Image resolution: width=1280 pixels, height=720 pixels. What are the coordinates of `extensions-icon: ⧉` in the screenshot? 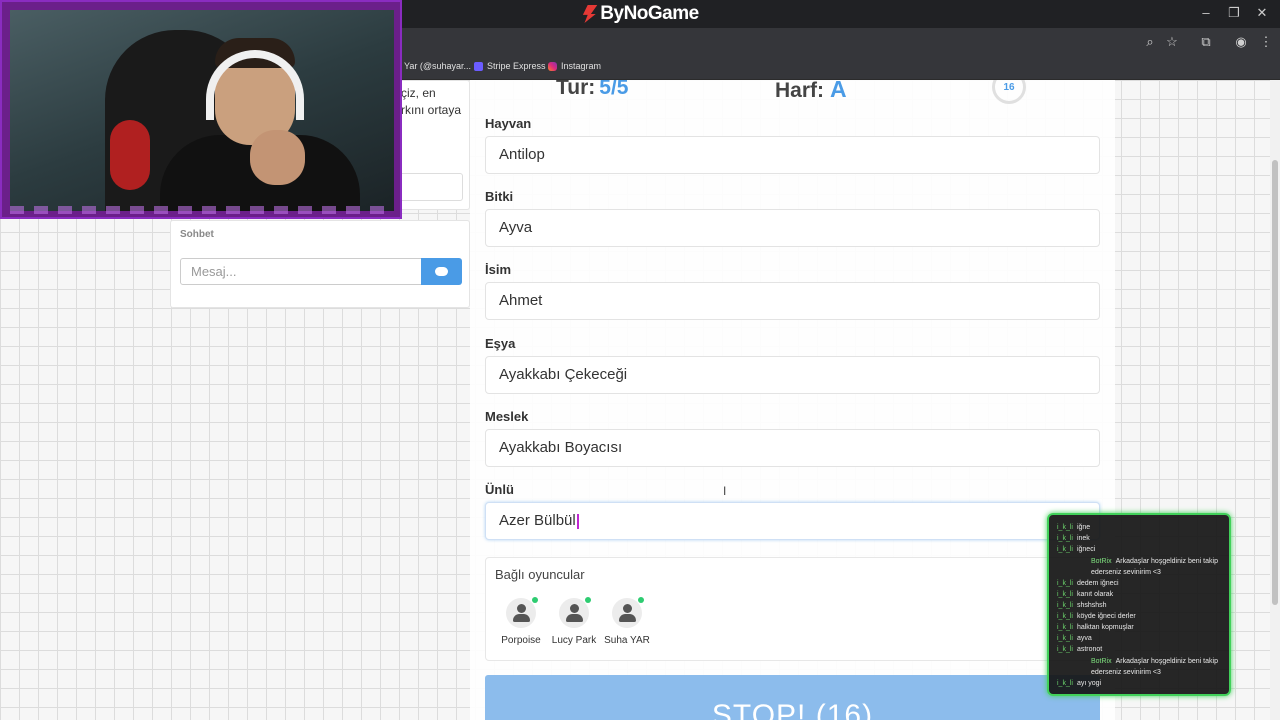 It's located at (1206, 42).